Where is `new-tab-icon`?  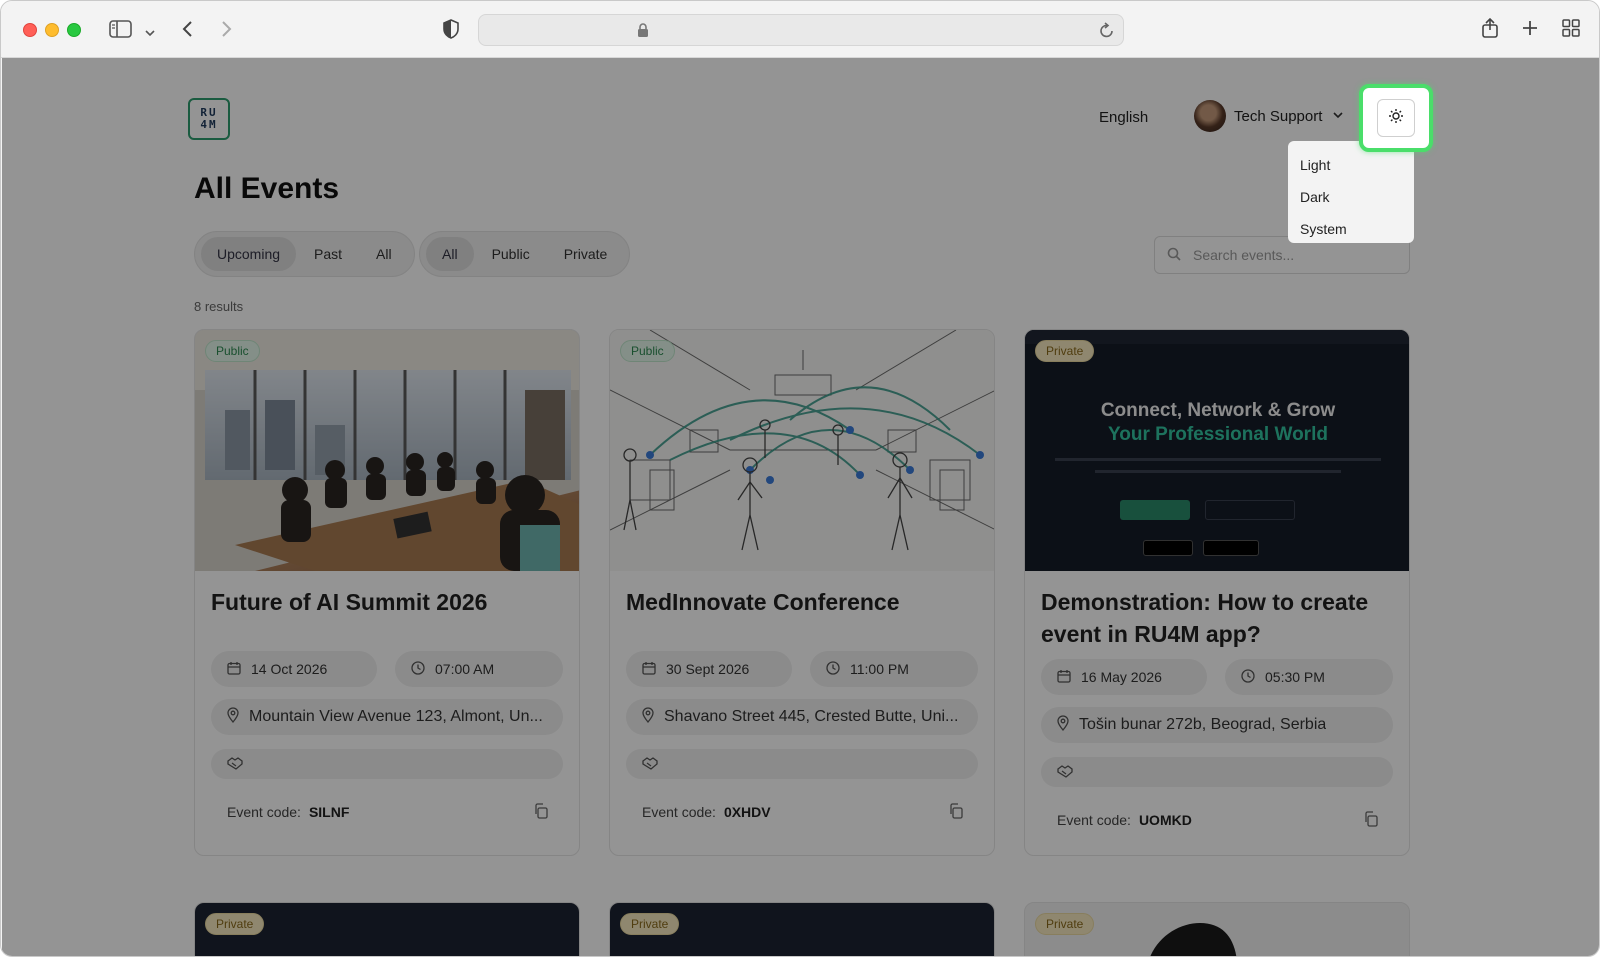
new-tab-icon is located at coordinates (1530, 29).